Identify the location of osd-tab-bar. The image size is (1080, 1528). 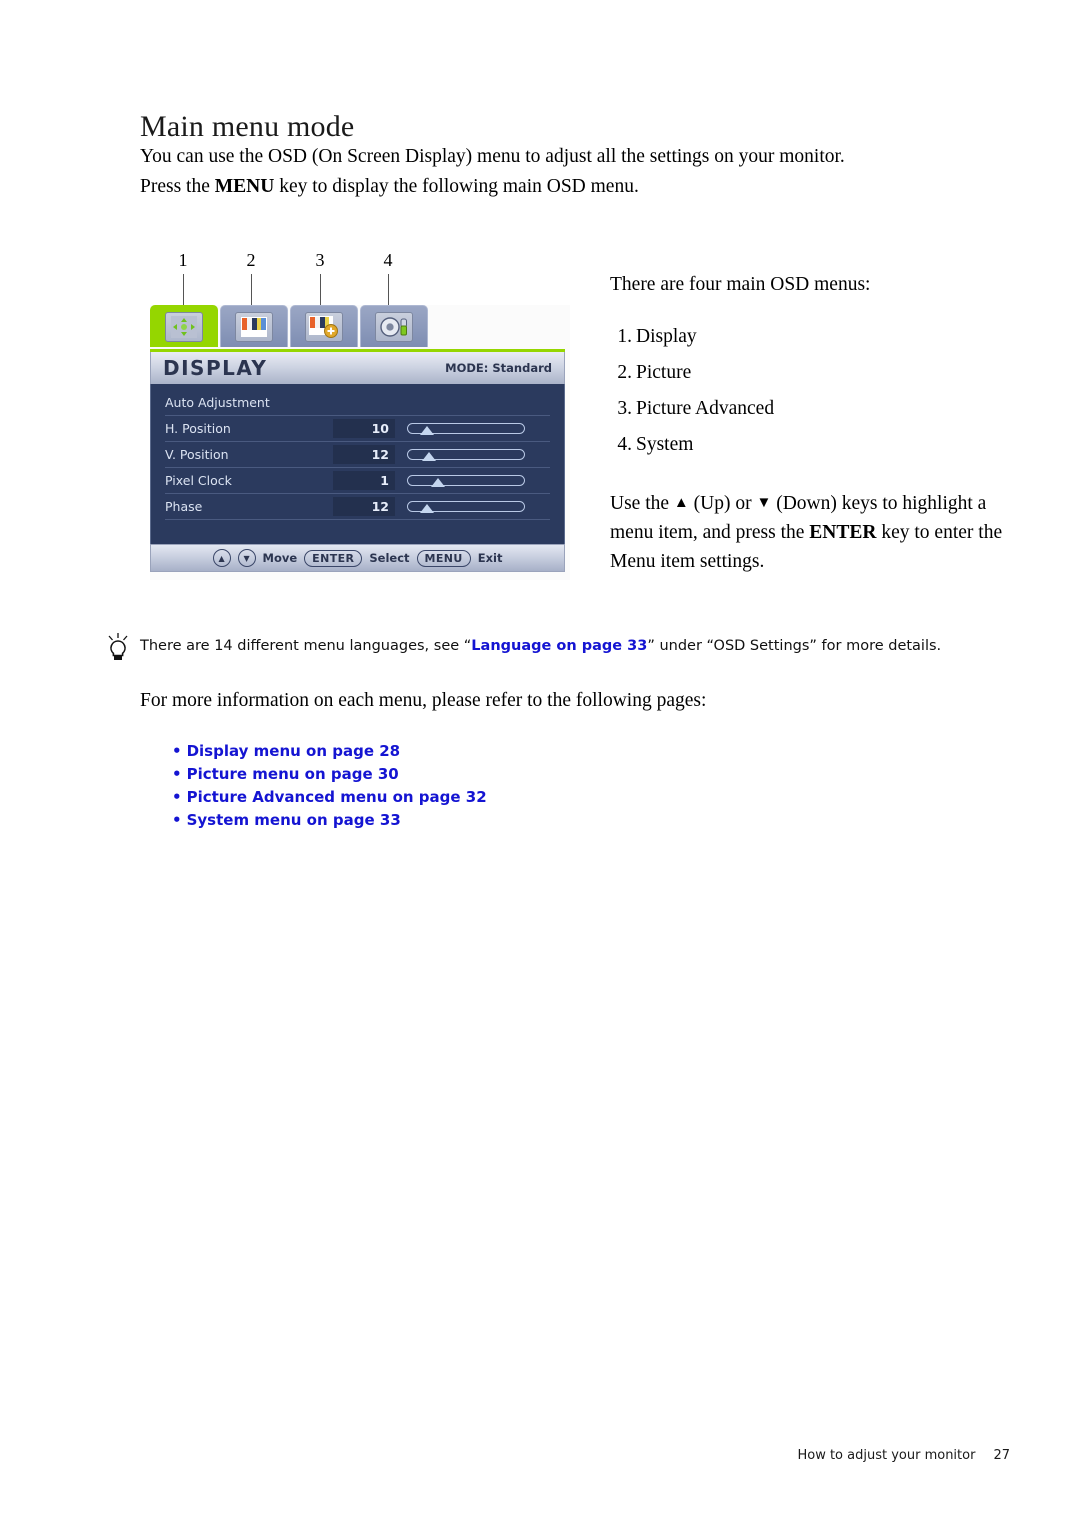
(357, 327).